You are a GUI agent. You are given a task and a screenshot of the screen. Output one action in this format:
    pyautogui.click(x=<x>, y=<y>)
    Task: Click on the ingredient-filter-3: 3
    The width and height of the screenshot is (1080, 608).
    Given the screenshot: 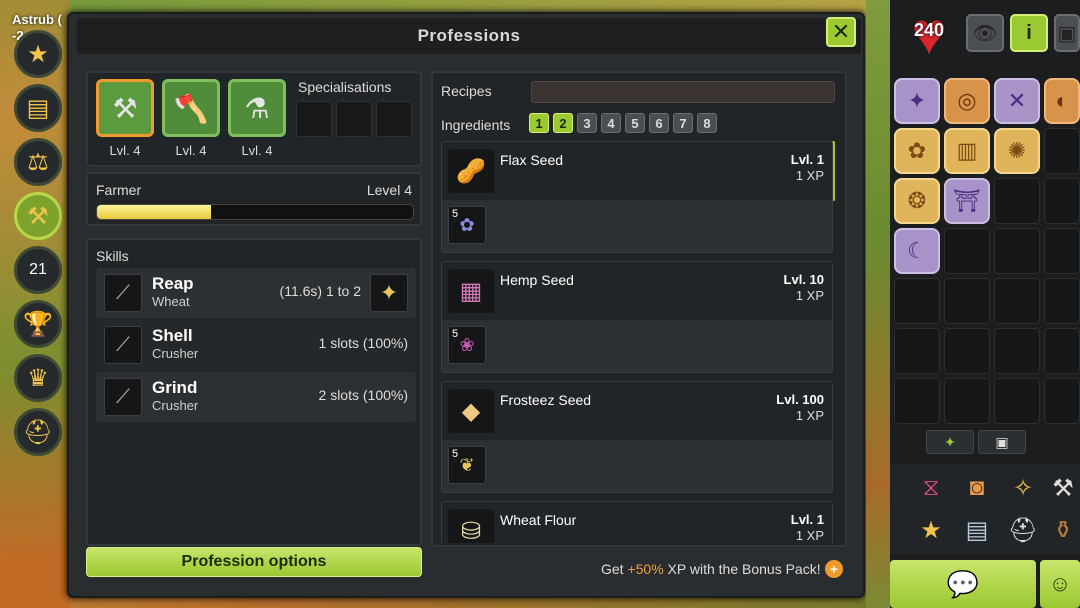 What is the action you would take?
    pyautogui.click(x=587, y=123)
    